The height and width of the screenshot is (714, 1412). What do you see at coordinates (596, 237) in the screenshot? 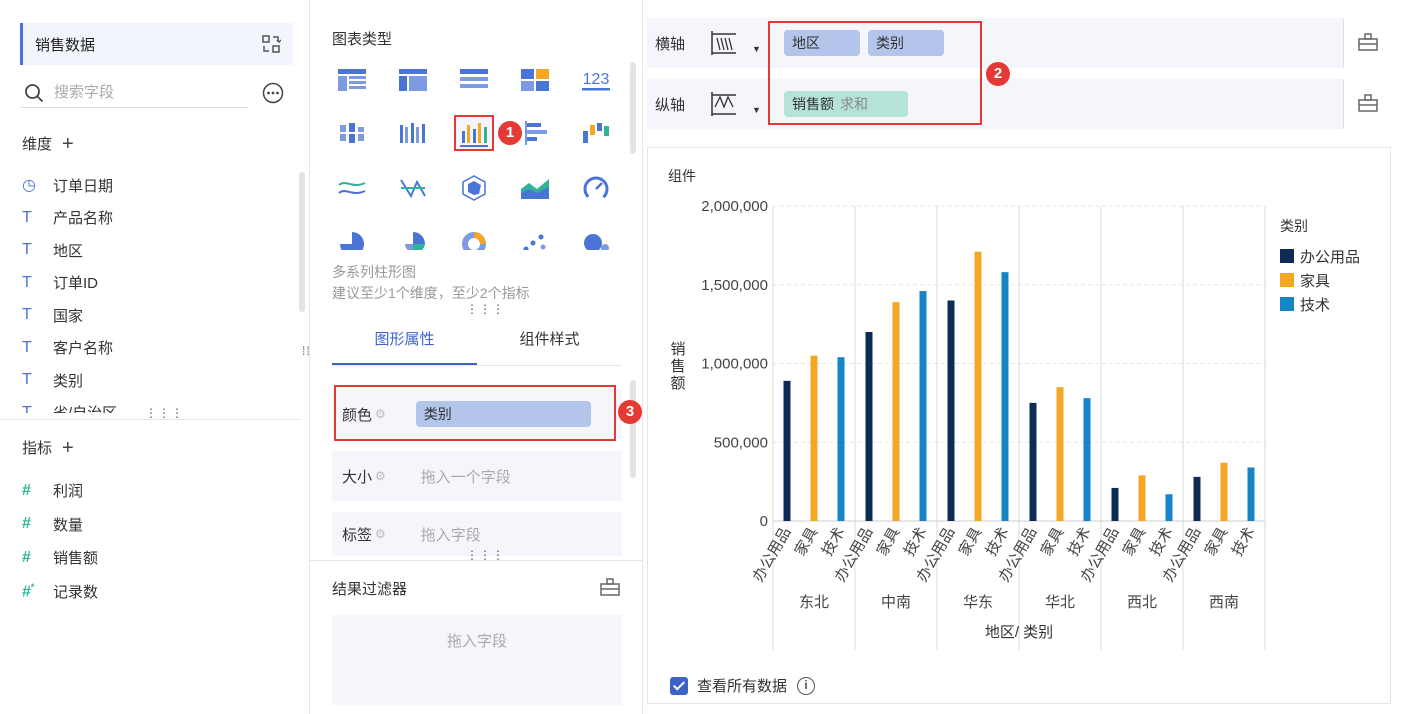
I see `bubble-chart-icon` at bounding box center [596, 237].